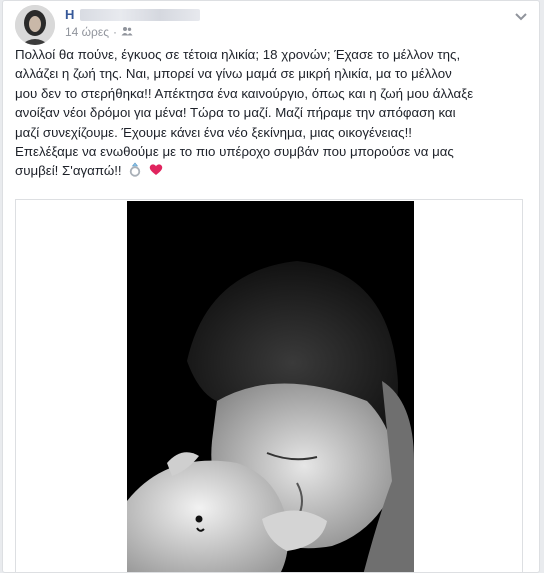 The width and height of the screenshot is (544, 573). What do you see at coordinates (127, 32) in the screenshot?
I see `friends-icon` at bounding box center [127, 32].